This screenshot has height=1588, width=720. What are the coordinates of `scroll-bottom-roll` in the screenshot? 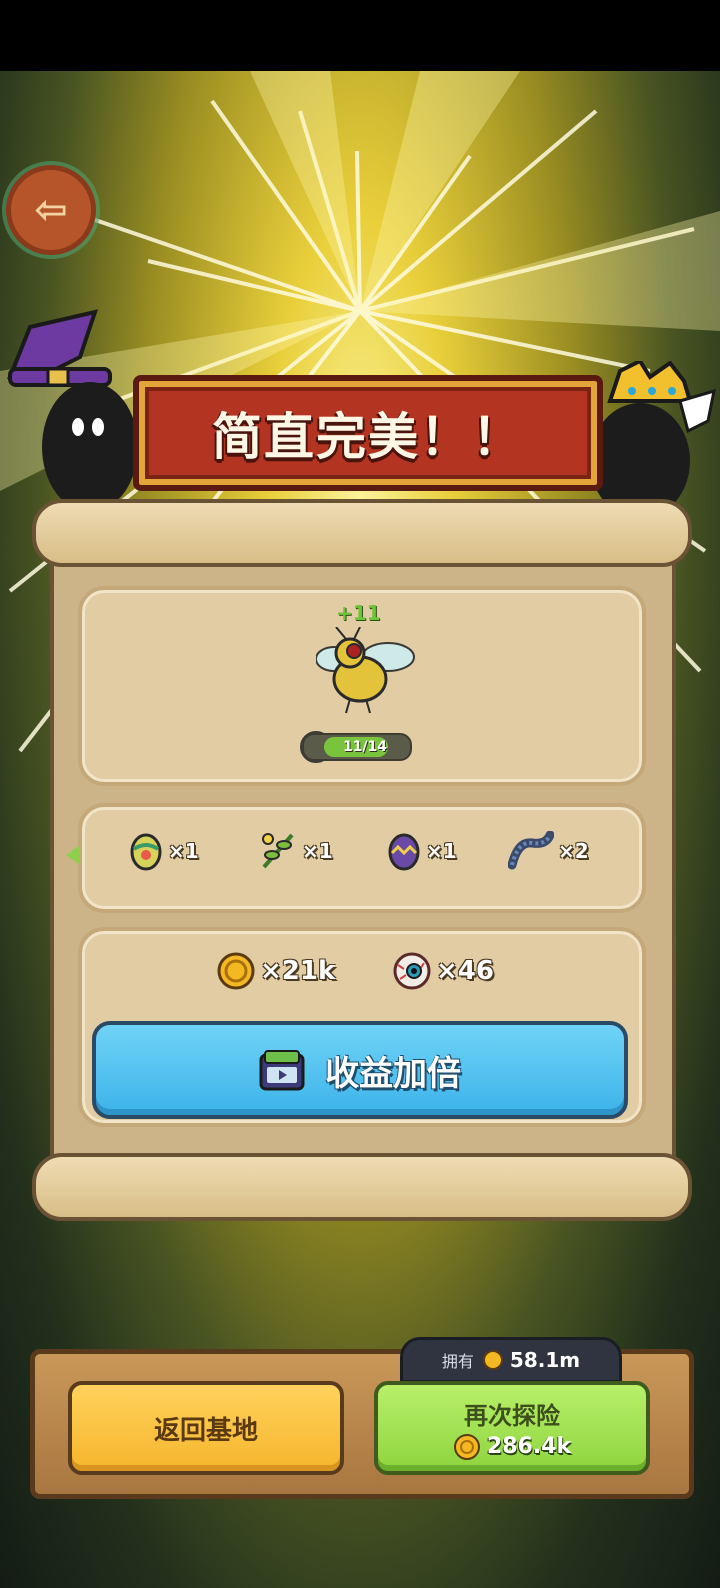 It's located at (362, 1187).